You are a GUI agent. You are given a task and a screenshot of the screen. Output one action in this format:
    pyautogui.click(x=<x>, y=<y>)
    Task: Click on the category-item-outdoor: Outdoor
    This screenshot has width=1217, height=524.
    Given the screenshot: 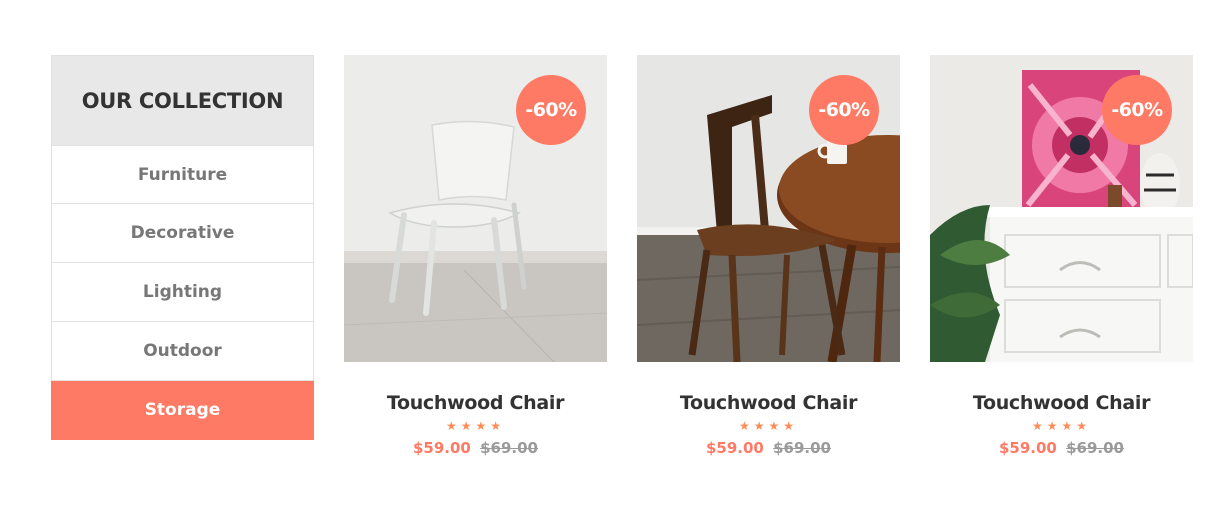 What is the action you would take?
    pyautogui.click(x=182, y=351)
    